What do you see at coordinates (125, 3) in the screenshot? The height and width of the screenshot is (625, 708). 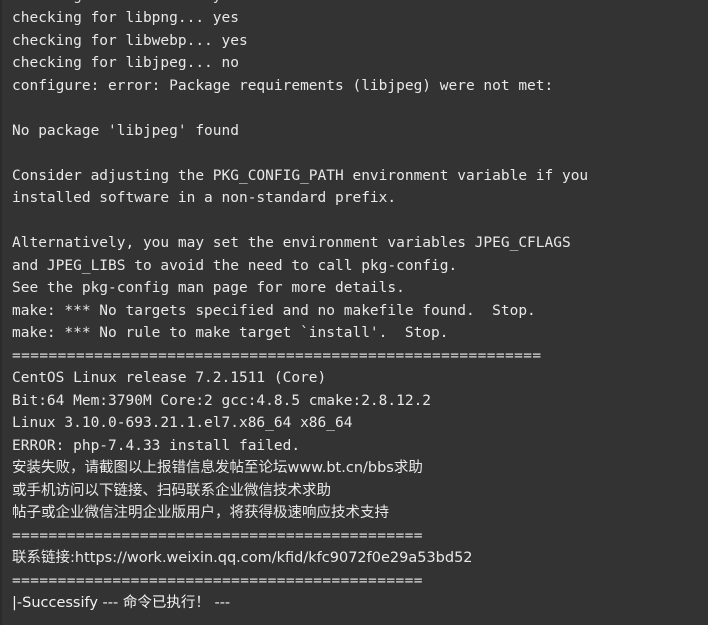 I see `clipped-scrollback-text: checking for libXXX... yes` at bounding box center [125, 3].